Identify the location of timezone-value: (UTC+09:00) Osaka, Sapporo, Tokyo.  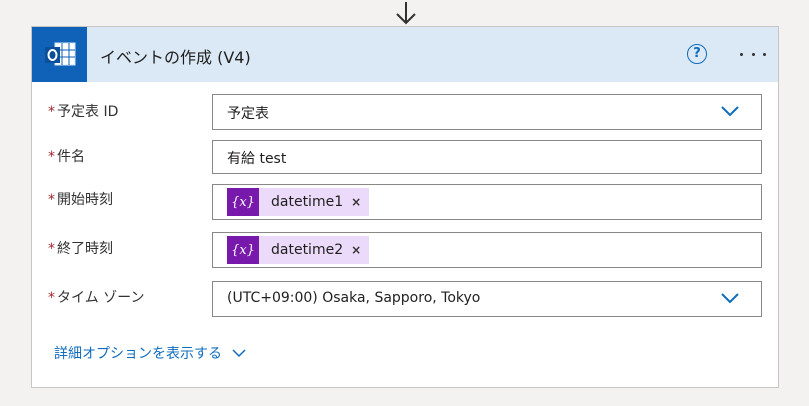
(354, 298).